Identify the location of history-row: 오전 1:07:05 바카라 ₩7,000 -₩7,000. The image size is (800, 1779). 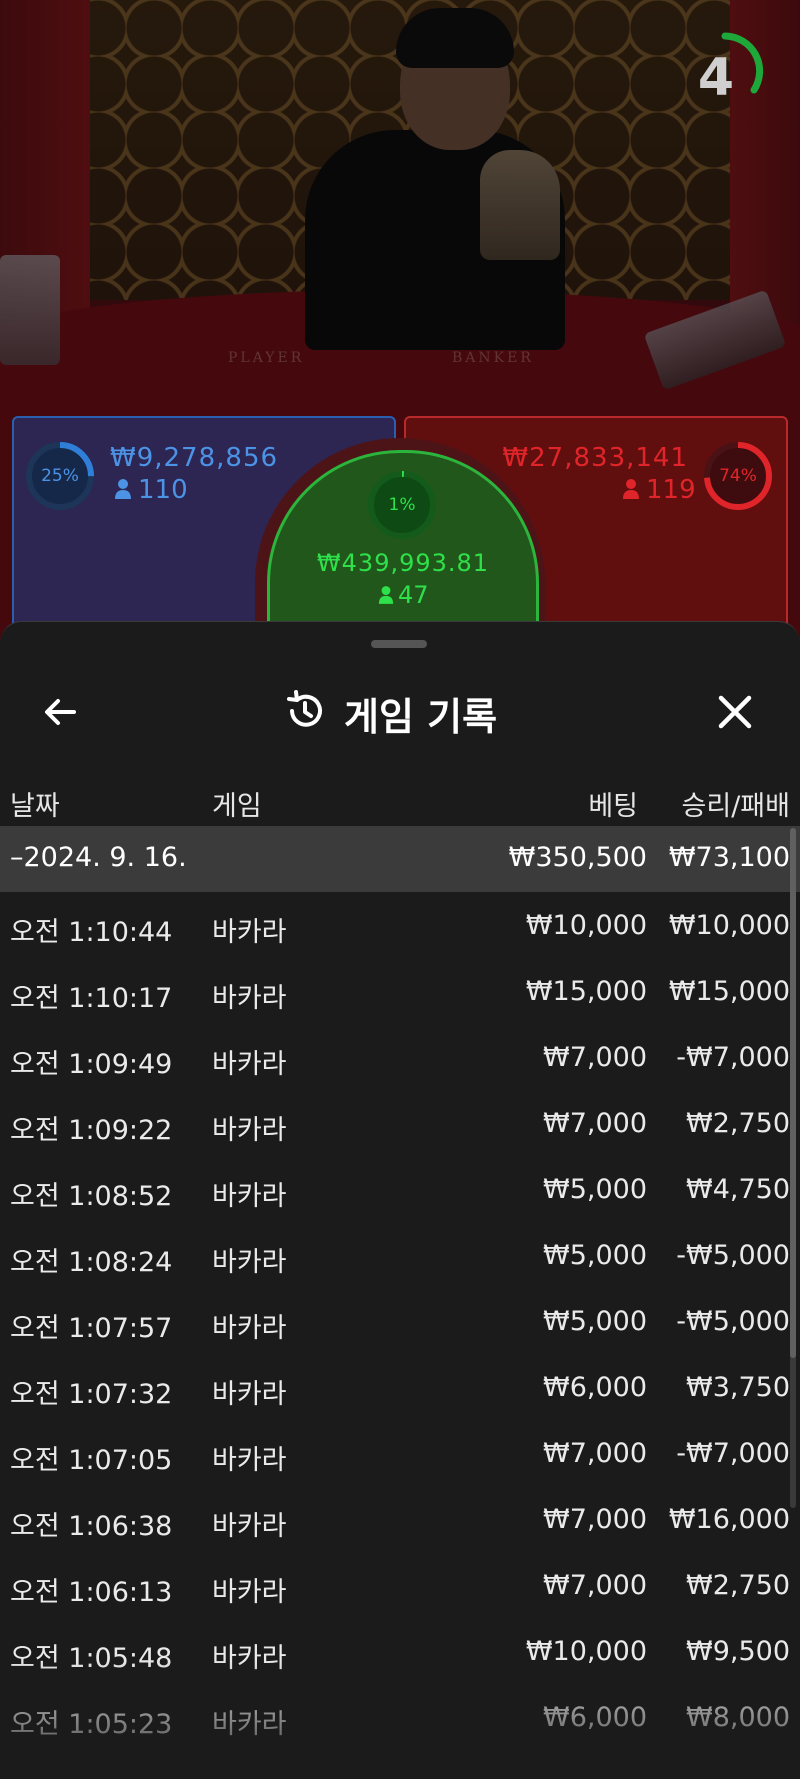
(395, 1453).